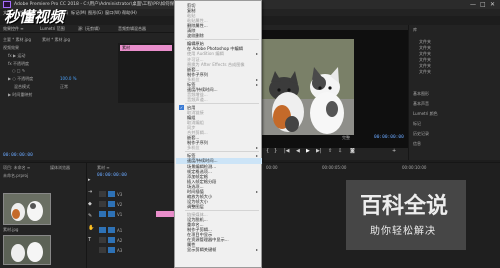  Describe the element at coordinates (319, 151) in the screenshot. I see `step-forward-icon: ▶|` at that location.